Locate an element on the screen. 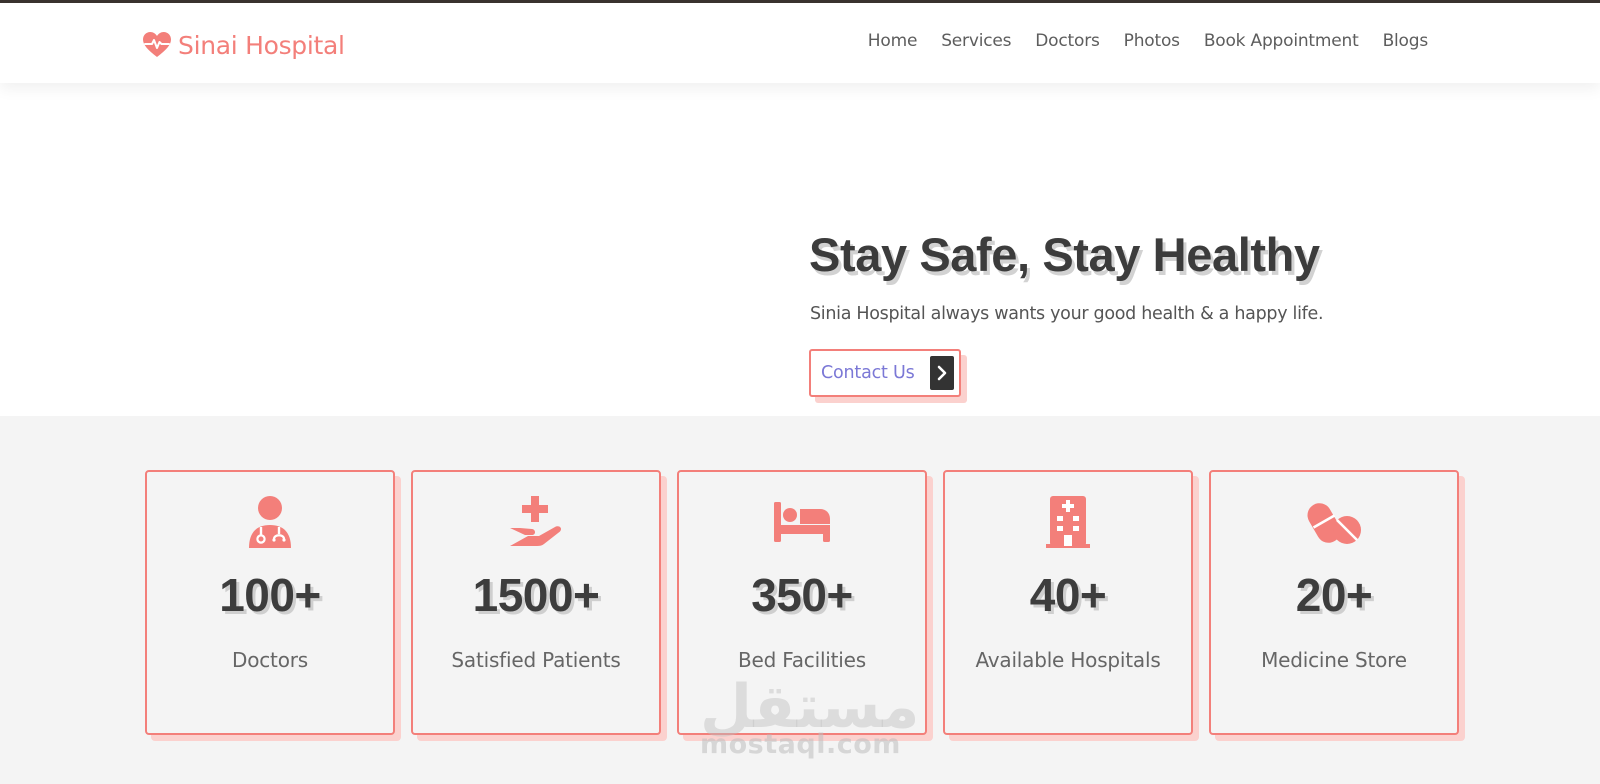 Image resolution: width=1600 pixels, height=784 pixels. hero-title: Stay Safe, Stay Healthy is located at coordinates (1064, 254).